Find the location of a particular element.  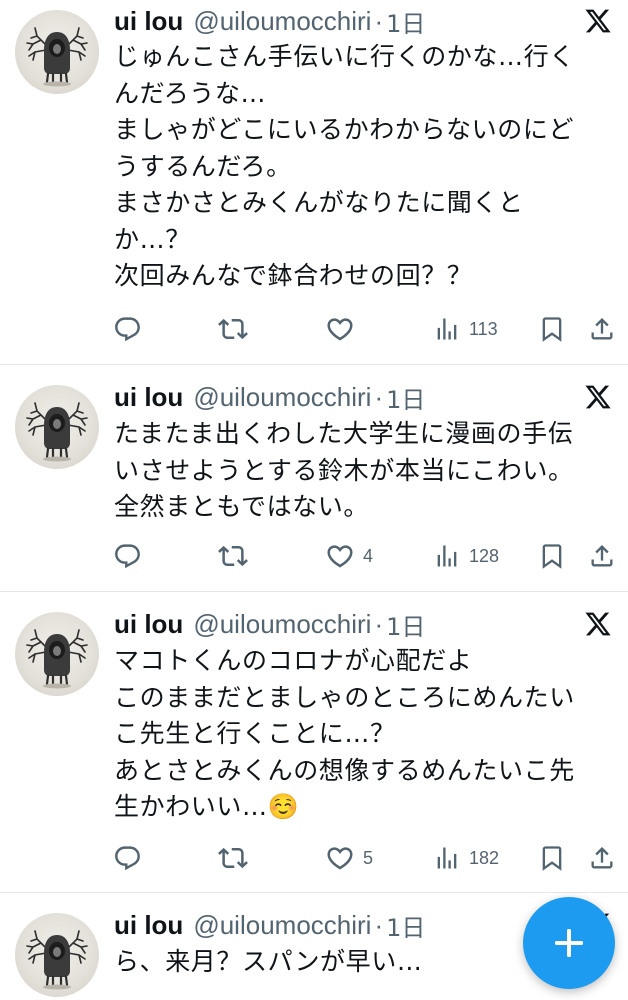

like-button is located at coordinates (344, 329).